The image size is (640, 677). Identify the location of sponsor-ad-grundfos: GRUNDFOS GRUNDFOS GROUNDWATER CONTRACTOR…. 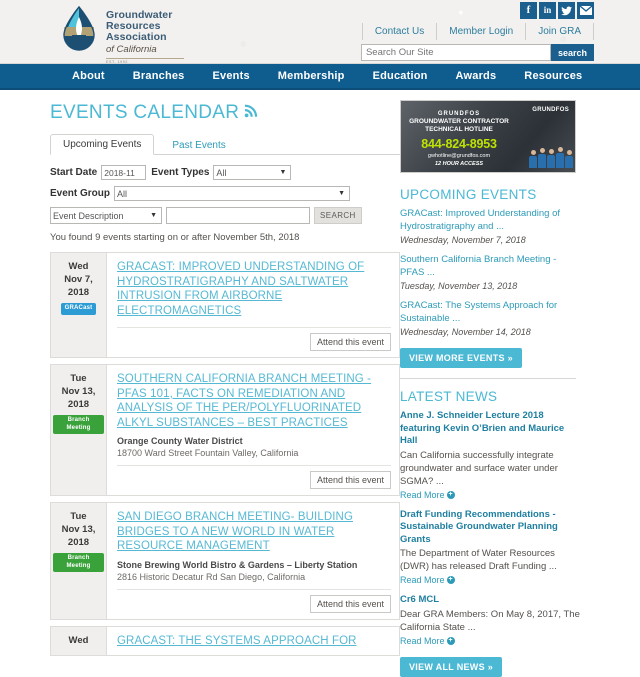
(488, 136).